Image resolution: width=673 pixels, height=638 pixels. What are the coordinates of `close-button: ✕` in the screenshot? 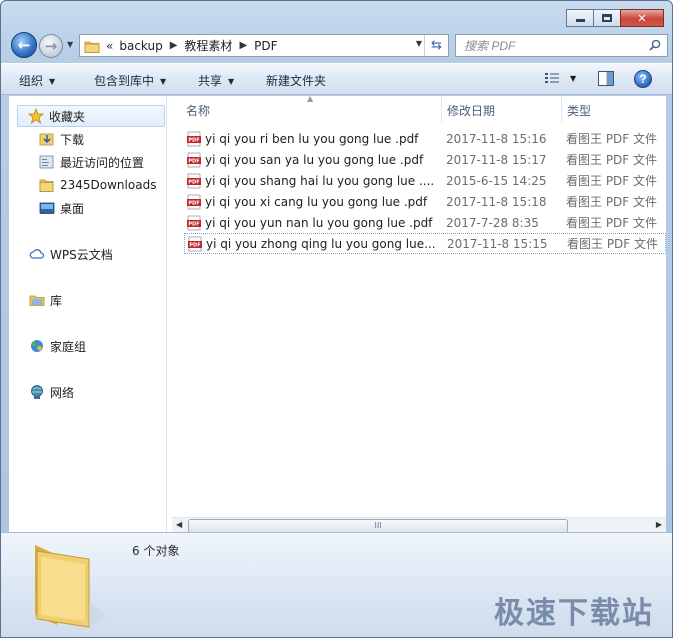 It's located at (642, 18).